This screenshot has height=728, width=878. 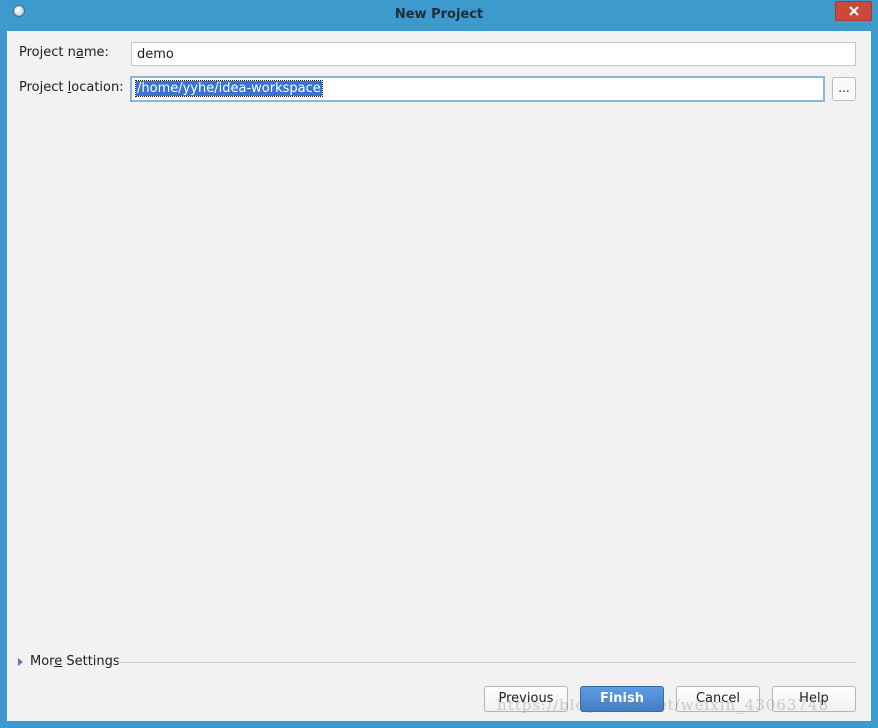 I want to click on project-name-input: demo, so click(x=493, y=54).